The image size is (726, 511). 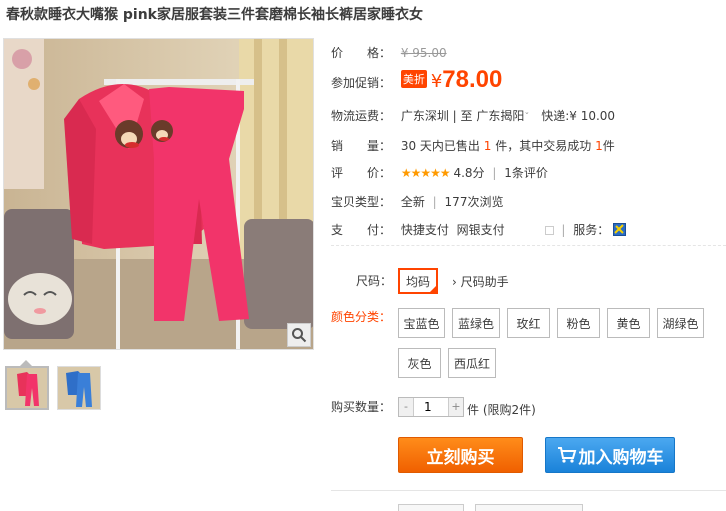 What do you see at coordinates (484, 282) in the screenshot?
I see `size-helper-text: 尺码助手` at bounding box center [484, 282].